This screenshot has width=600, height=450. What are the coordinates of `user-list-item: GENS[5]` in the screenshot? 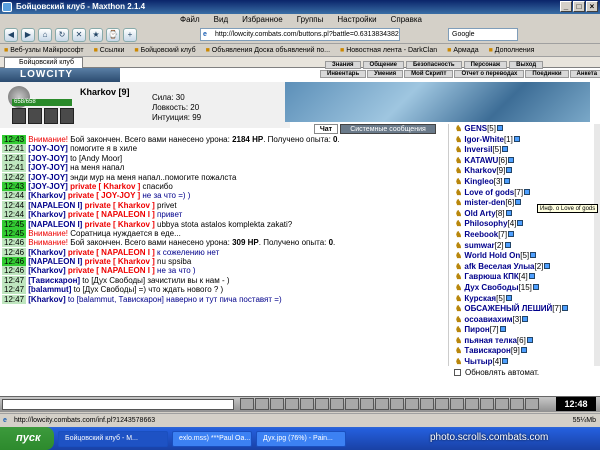 It's located at (521, 129).